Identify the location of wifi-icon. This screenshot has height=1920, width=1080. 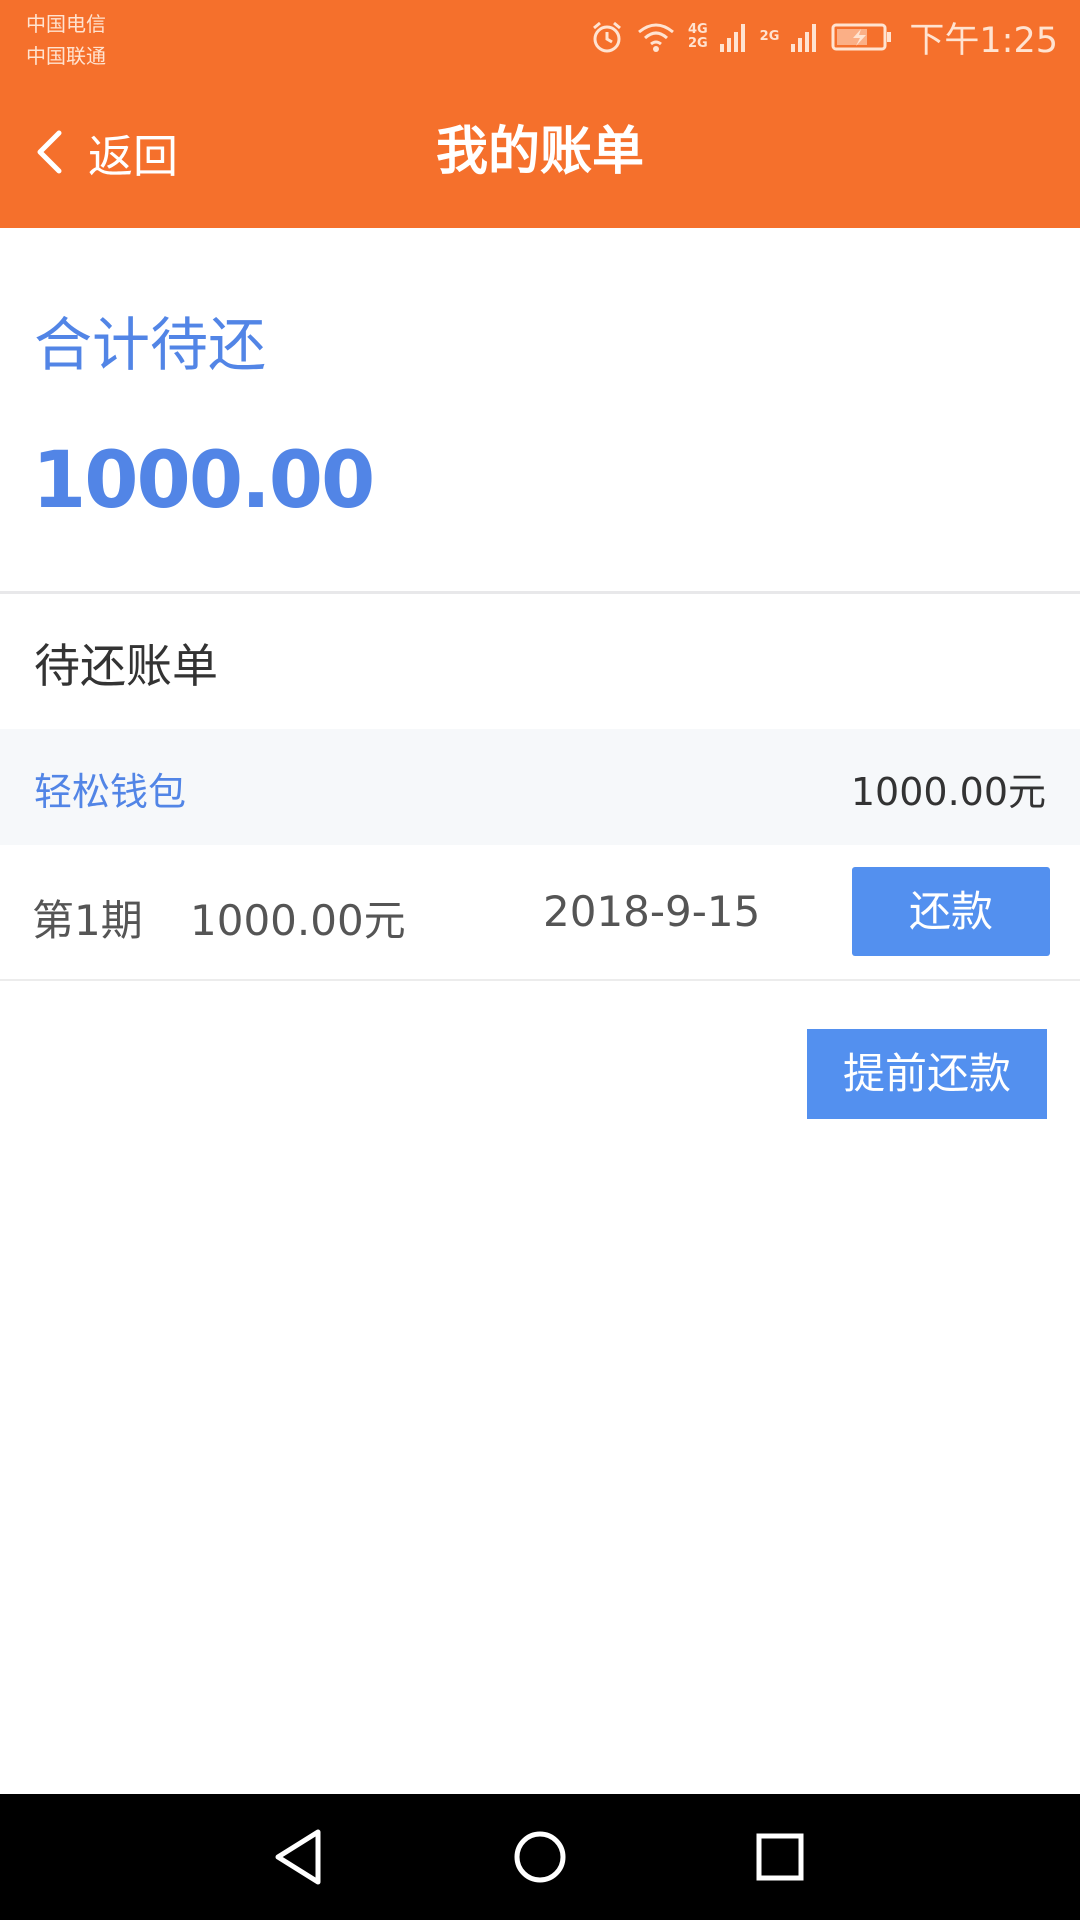
(656, 37).